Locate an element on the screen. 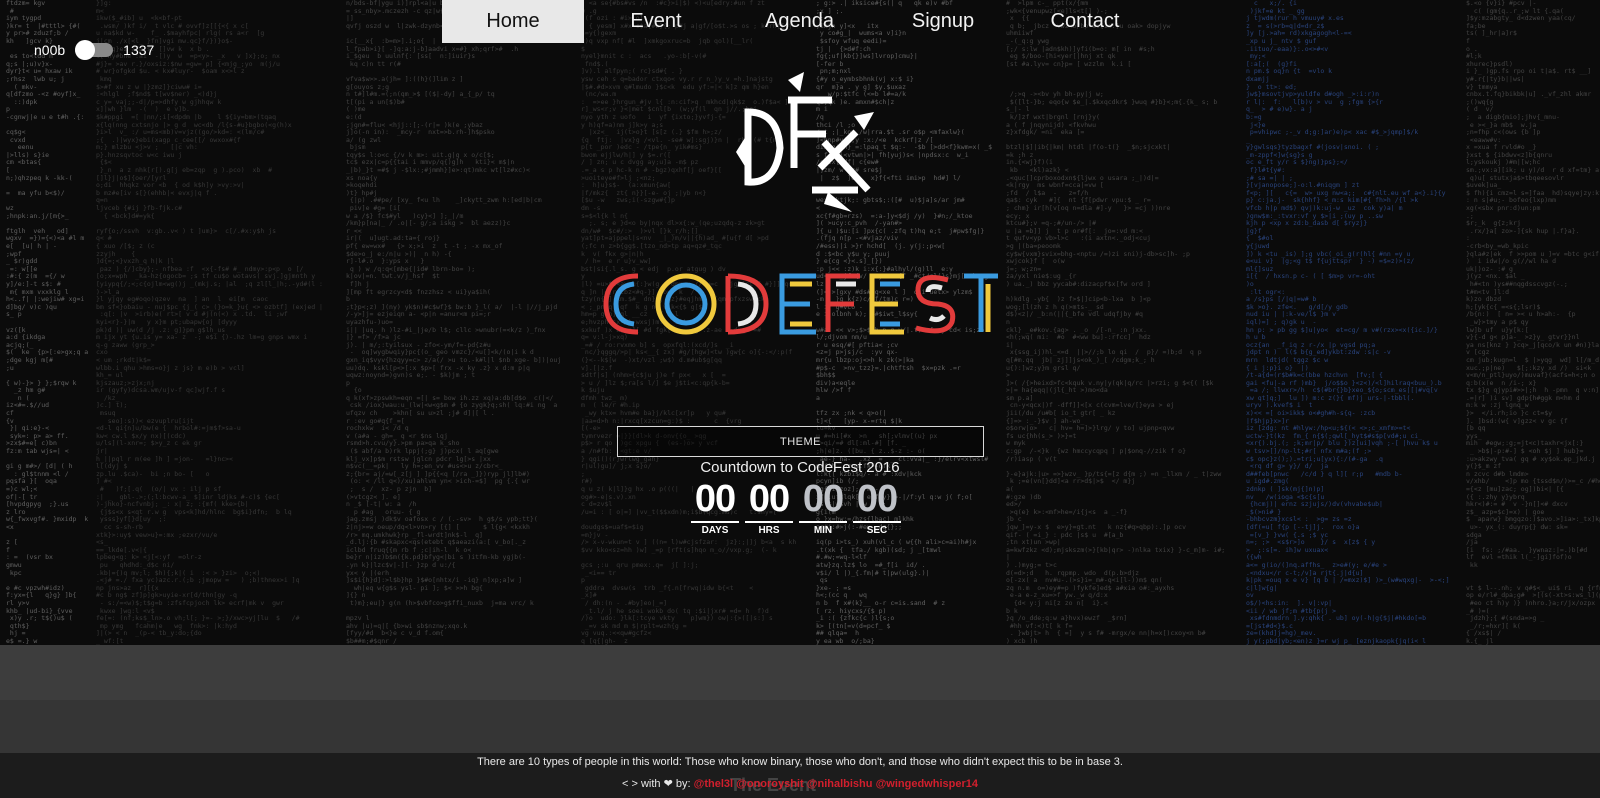 Image resolution: width=1600 pixels, height=798 pixels. switch-knob is located at coordinates (85, 50).